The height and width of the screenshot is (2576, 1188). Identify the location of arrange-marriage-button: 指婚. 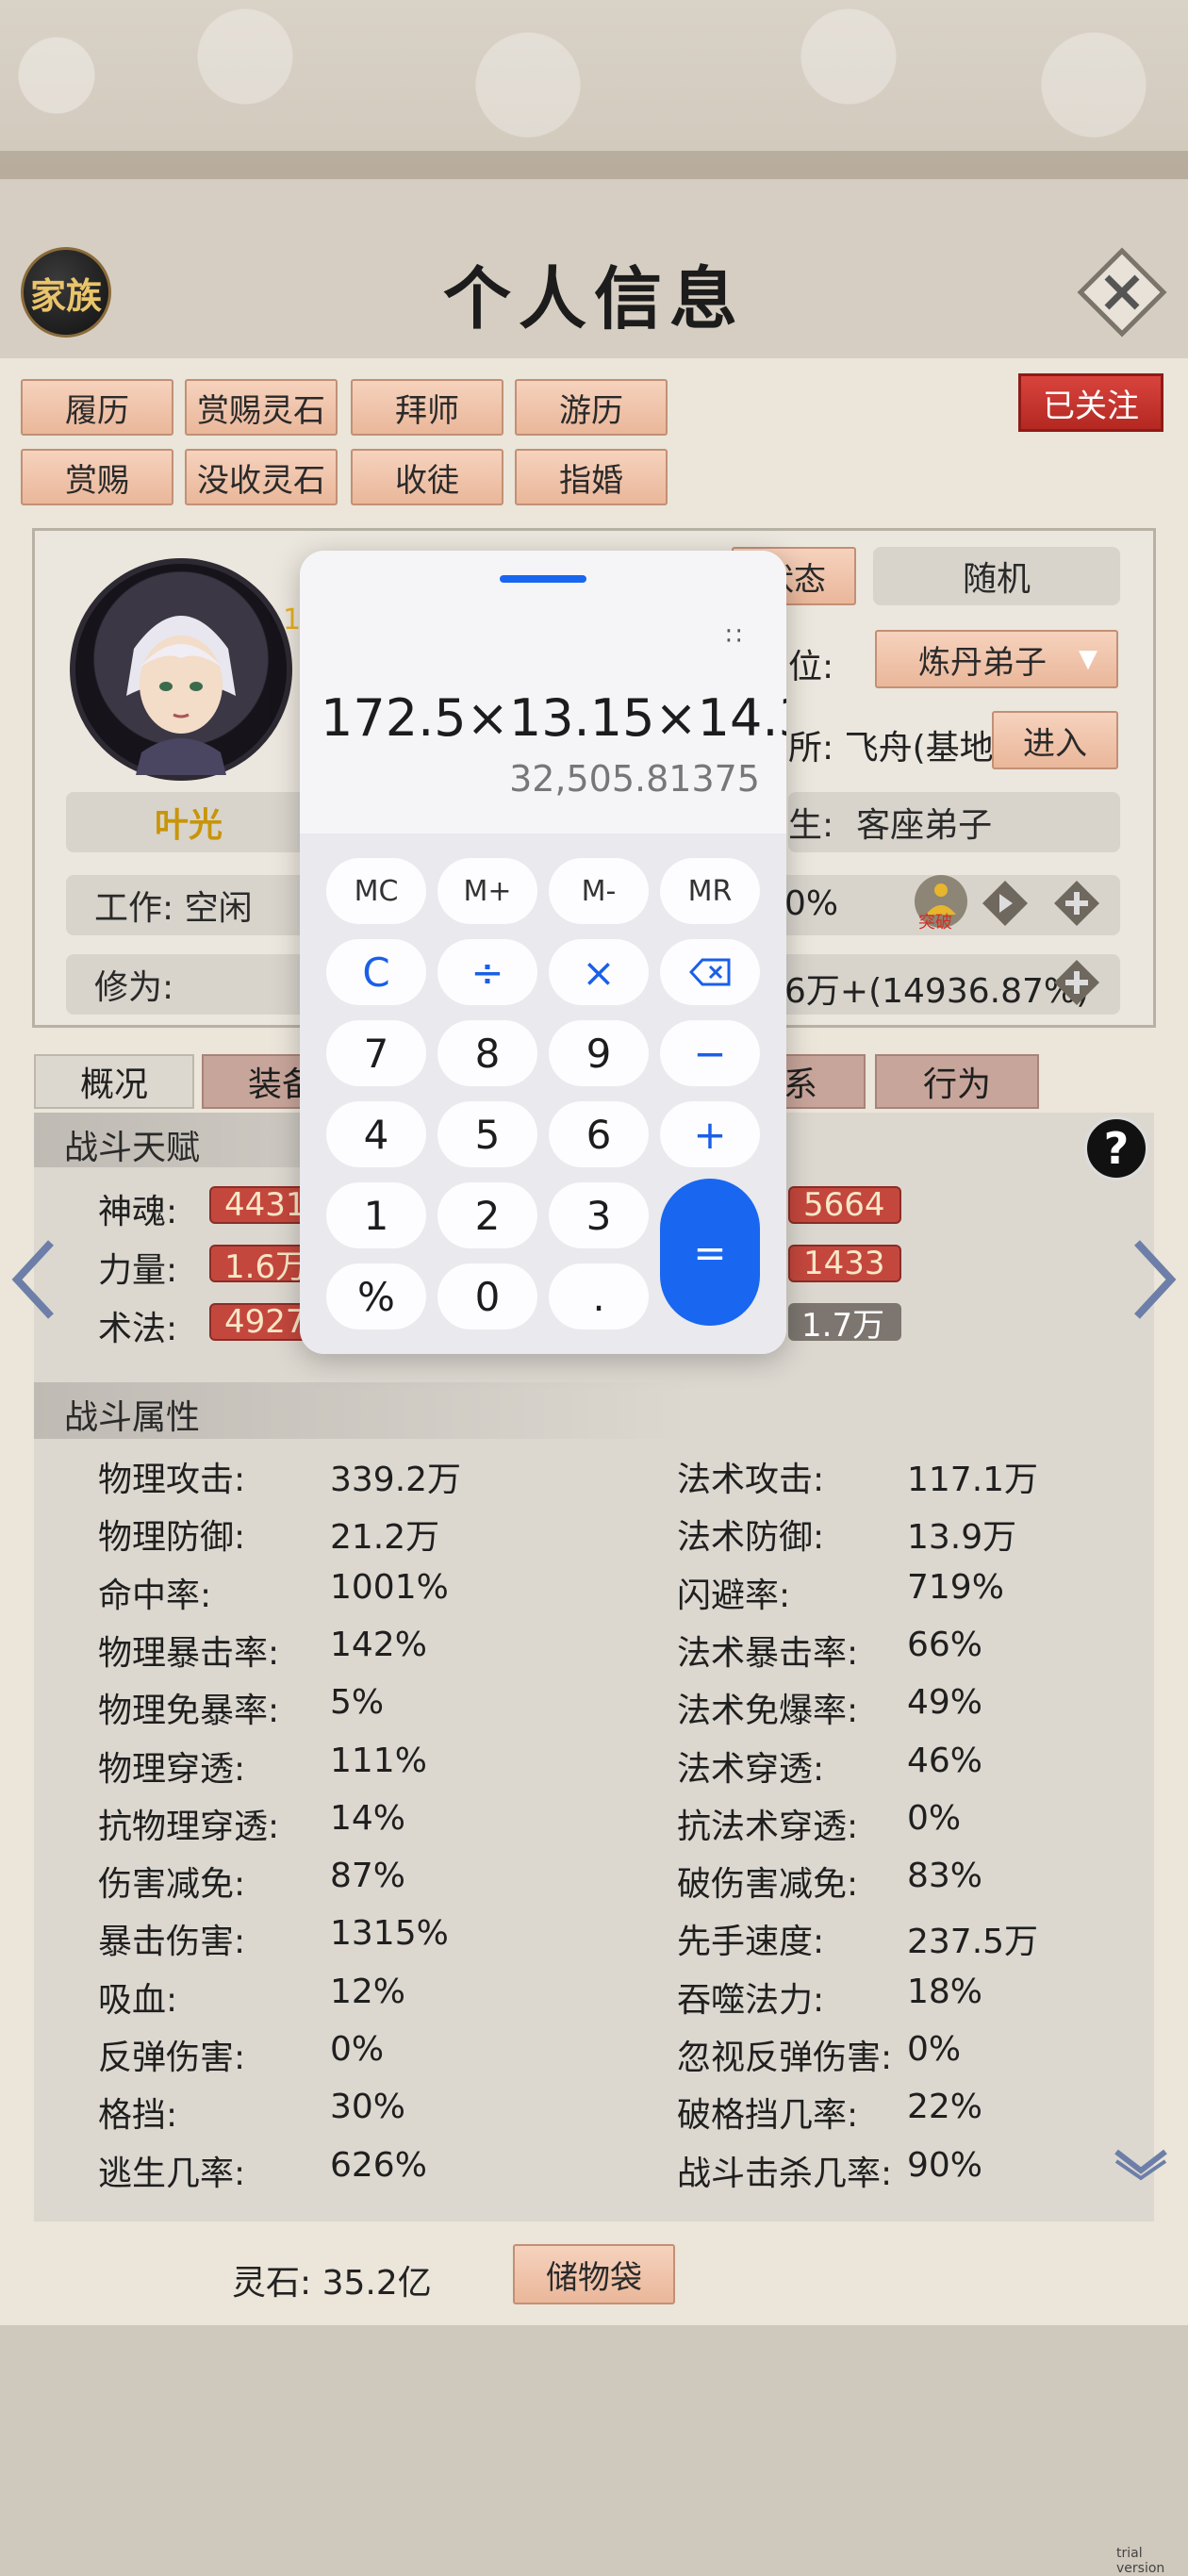
(591, 477).